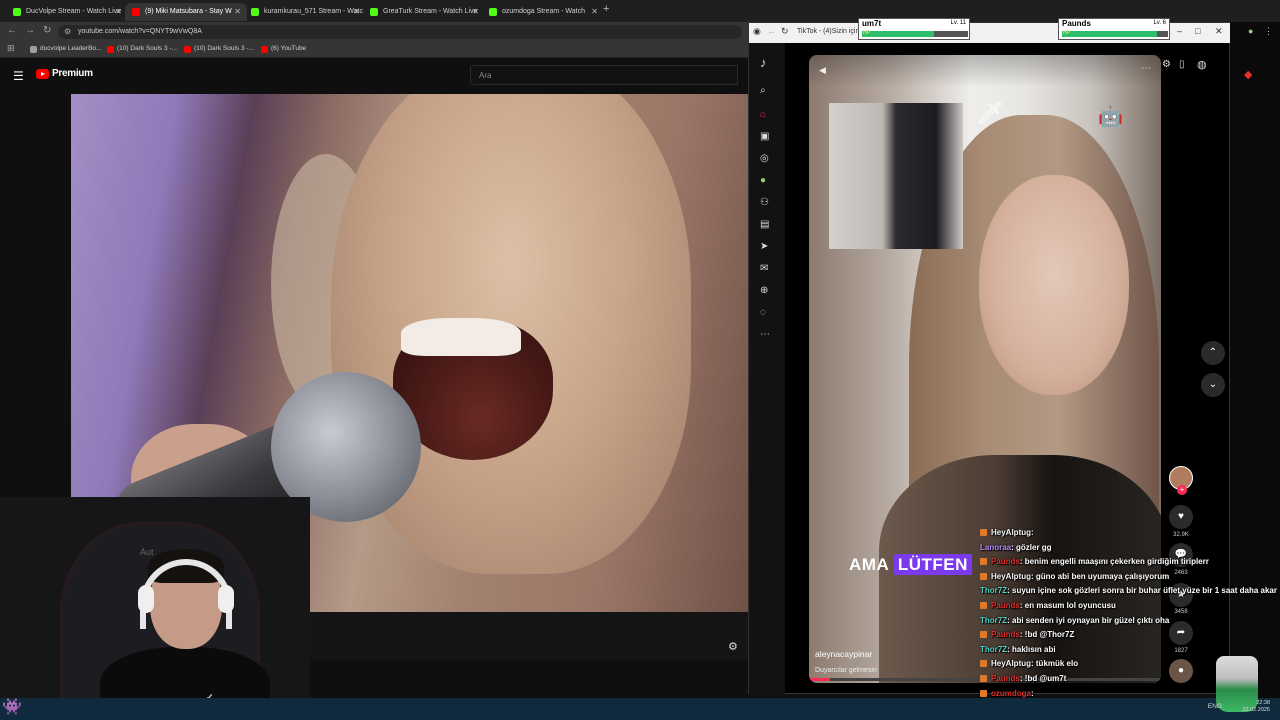 This screenshot has height=720, width=1280. What do you see at coordinates (958, 23) in the screenshot?
I see `hud-player-level: Lv. 11` at bounding box center [958, 23].